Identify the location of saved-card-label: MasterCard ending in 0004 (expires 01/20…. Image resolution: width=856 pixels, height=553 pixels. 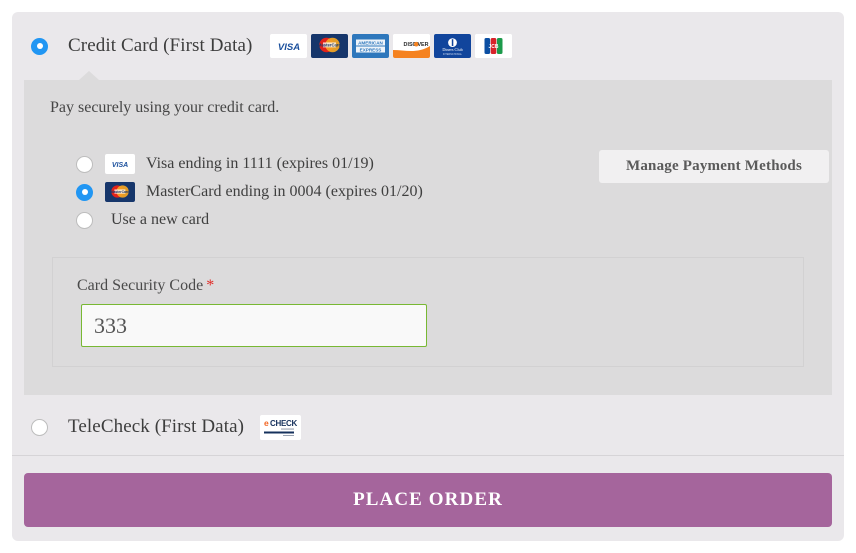
(284, 191).